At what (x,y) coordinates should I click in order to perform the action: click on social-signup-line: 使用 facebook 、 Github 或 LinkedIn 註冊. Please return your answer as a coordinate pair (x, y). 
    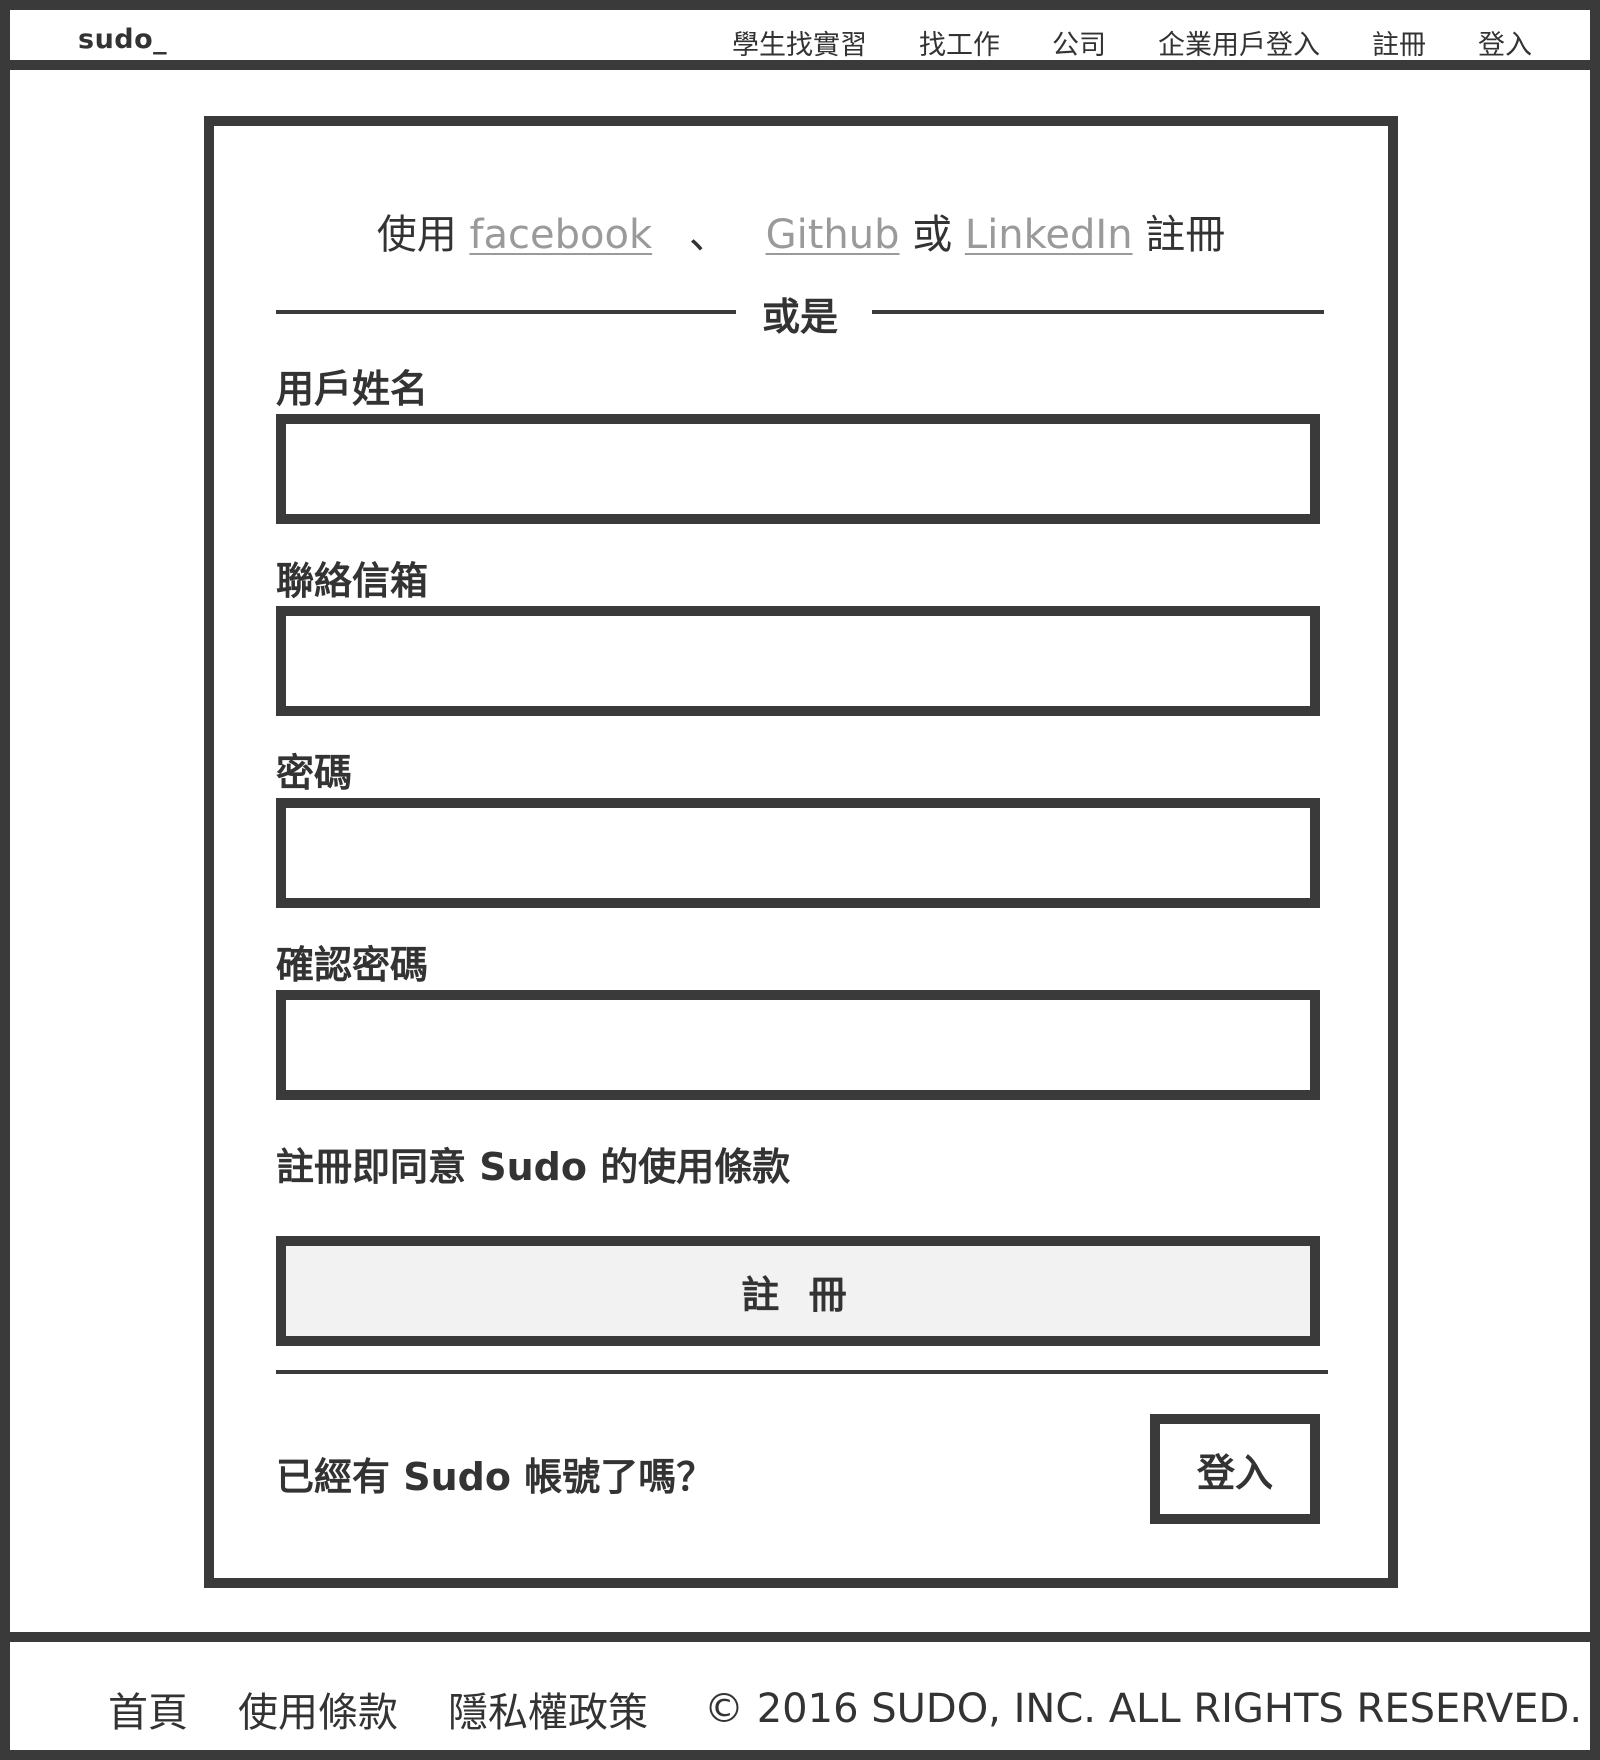
    Looking at the image, I should click on (801, 231).